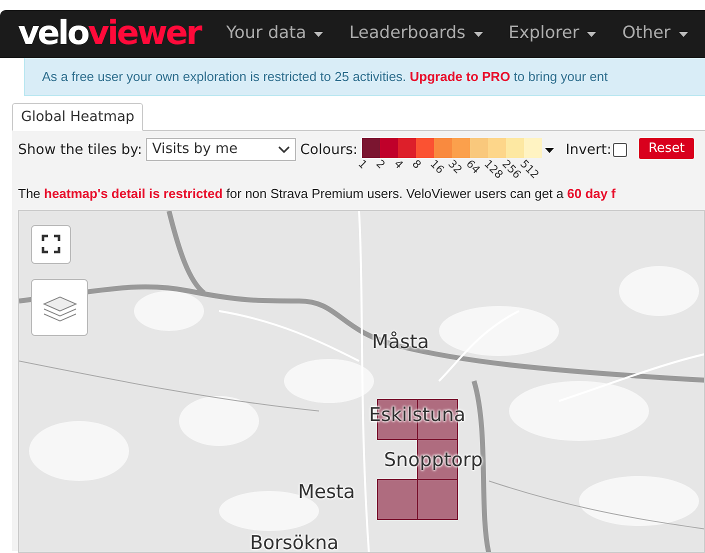  Describe the element at coordinates (455, 167) in the screenshot. I see `scale-label: 32` at that location.